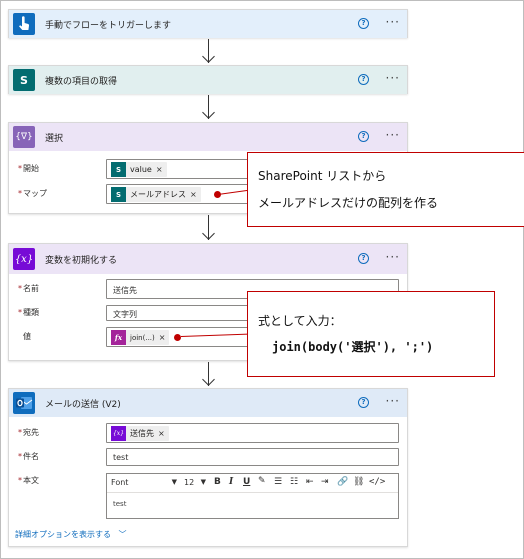  Describe the element at coordinates (122, 534) in the screenshot. I see `chevron-down-icon: ﹀` at that location.